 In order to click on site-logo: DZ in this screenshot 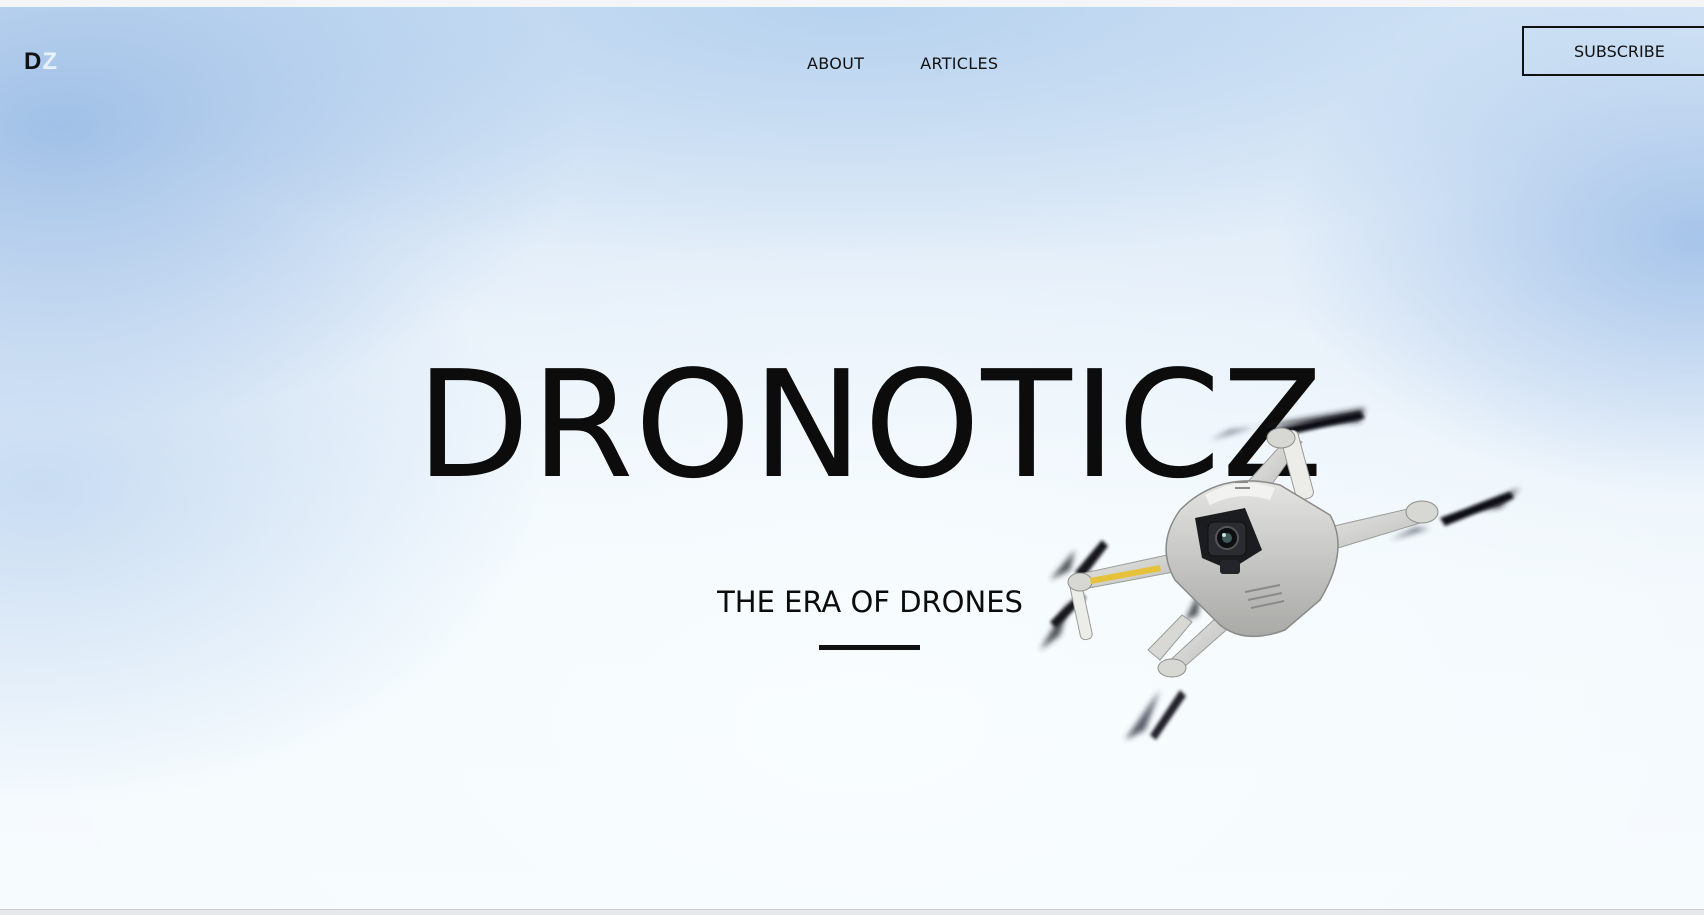, I will do `click(41, 62)`.